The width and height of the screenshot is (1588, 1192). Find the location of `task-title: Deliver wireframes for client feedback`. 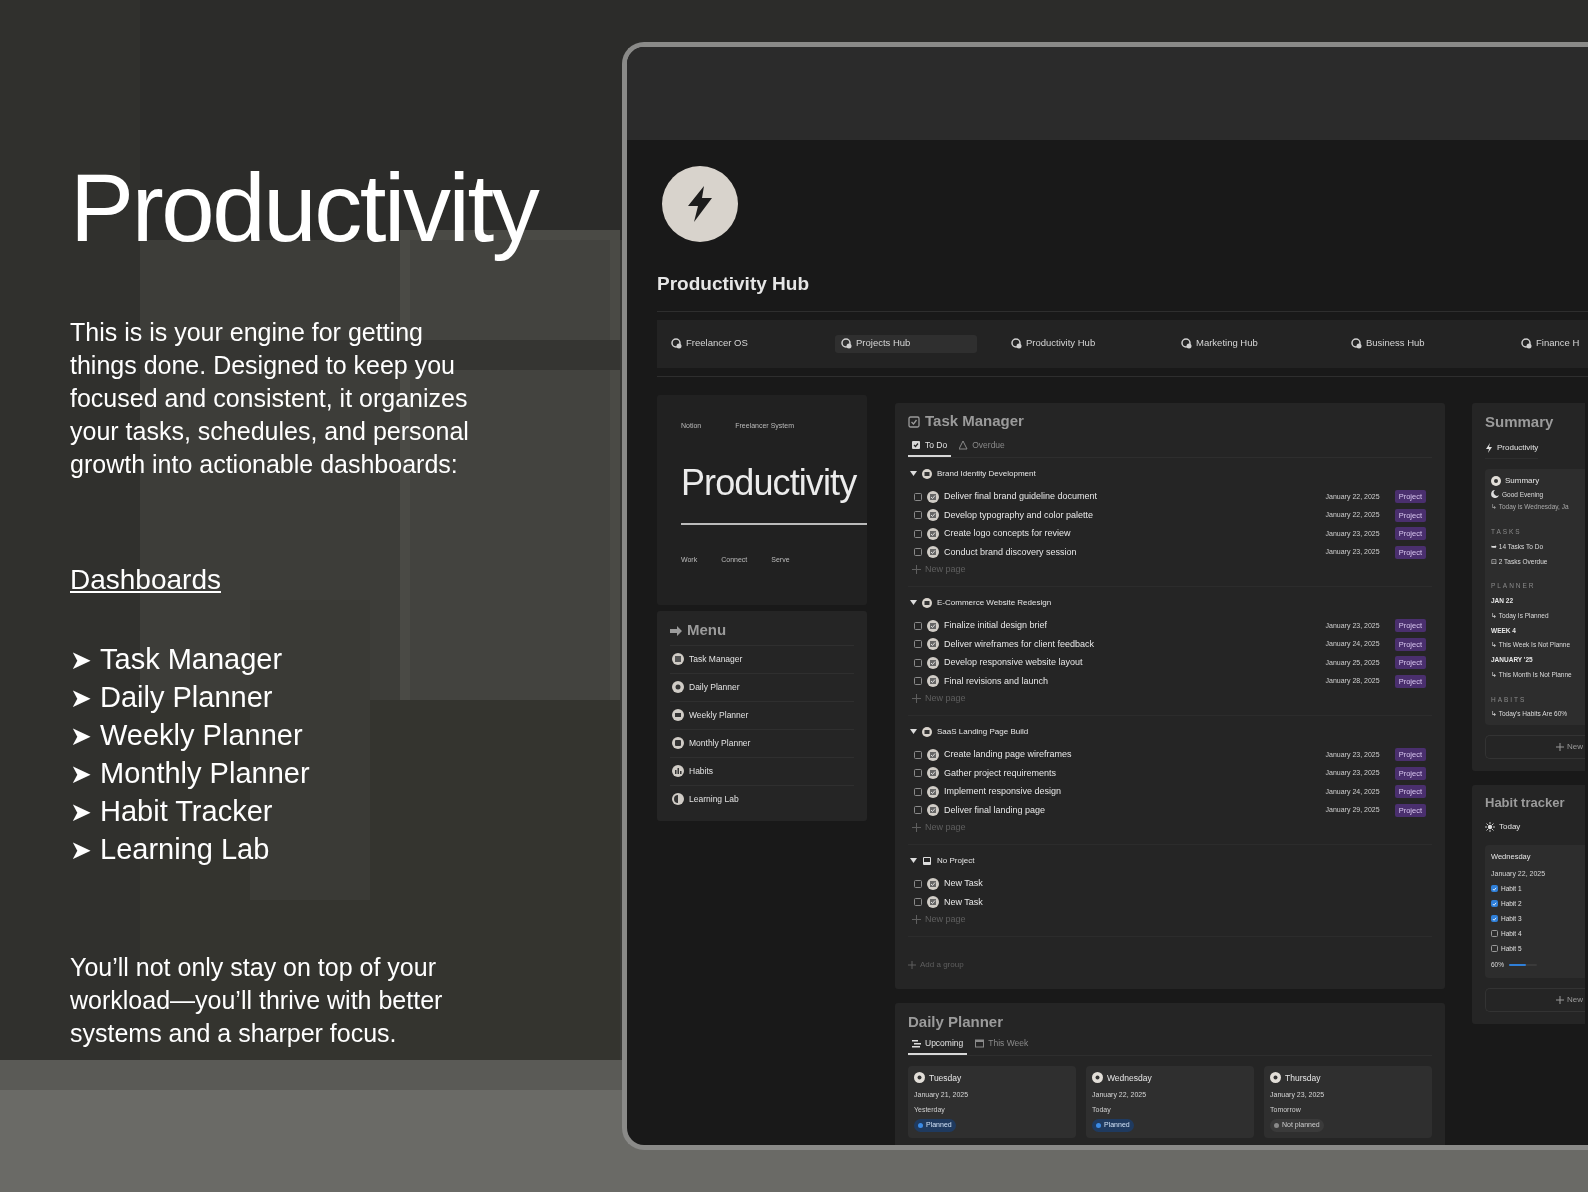

task-title: Deliver wireframes for client feedback is located at coordinates (1132, 644).